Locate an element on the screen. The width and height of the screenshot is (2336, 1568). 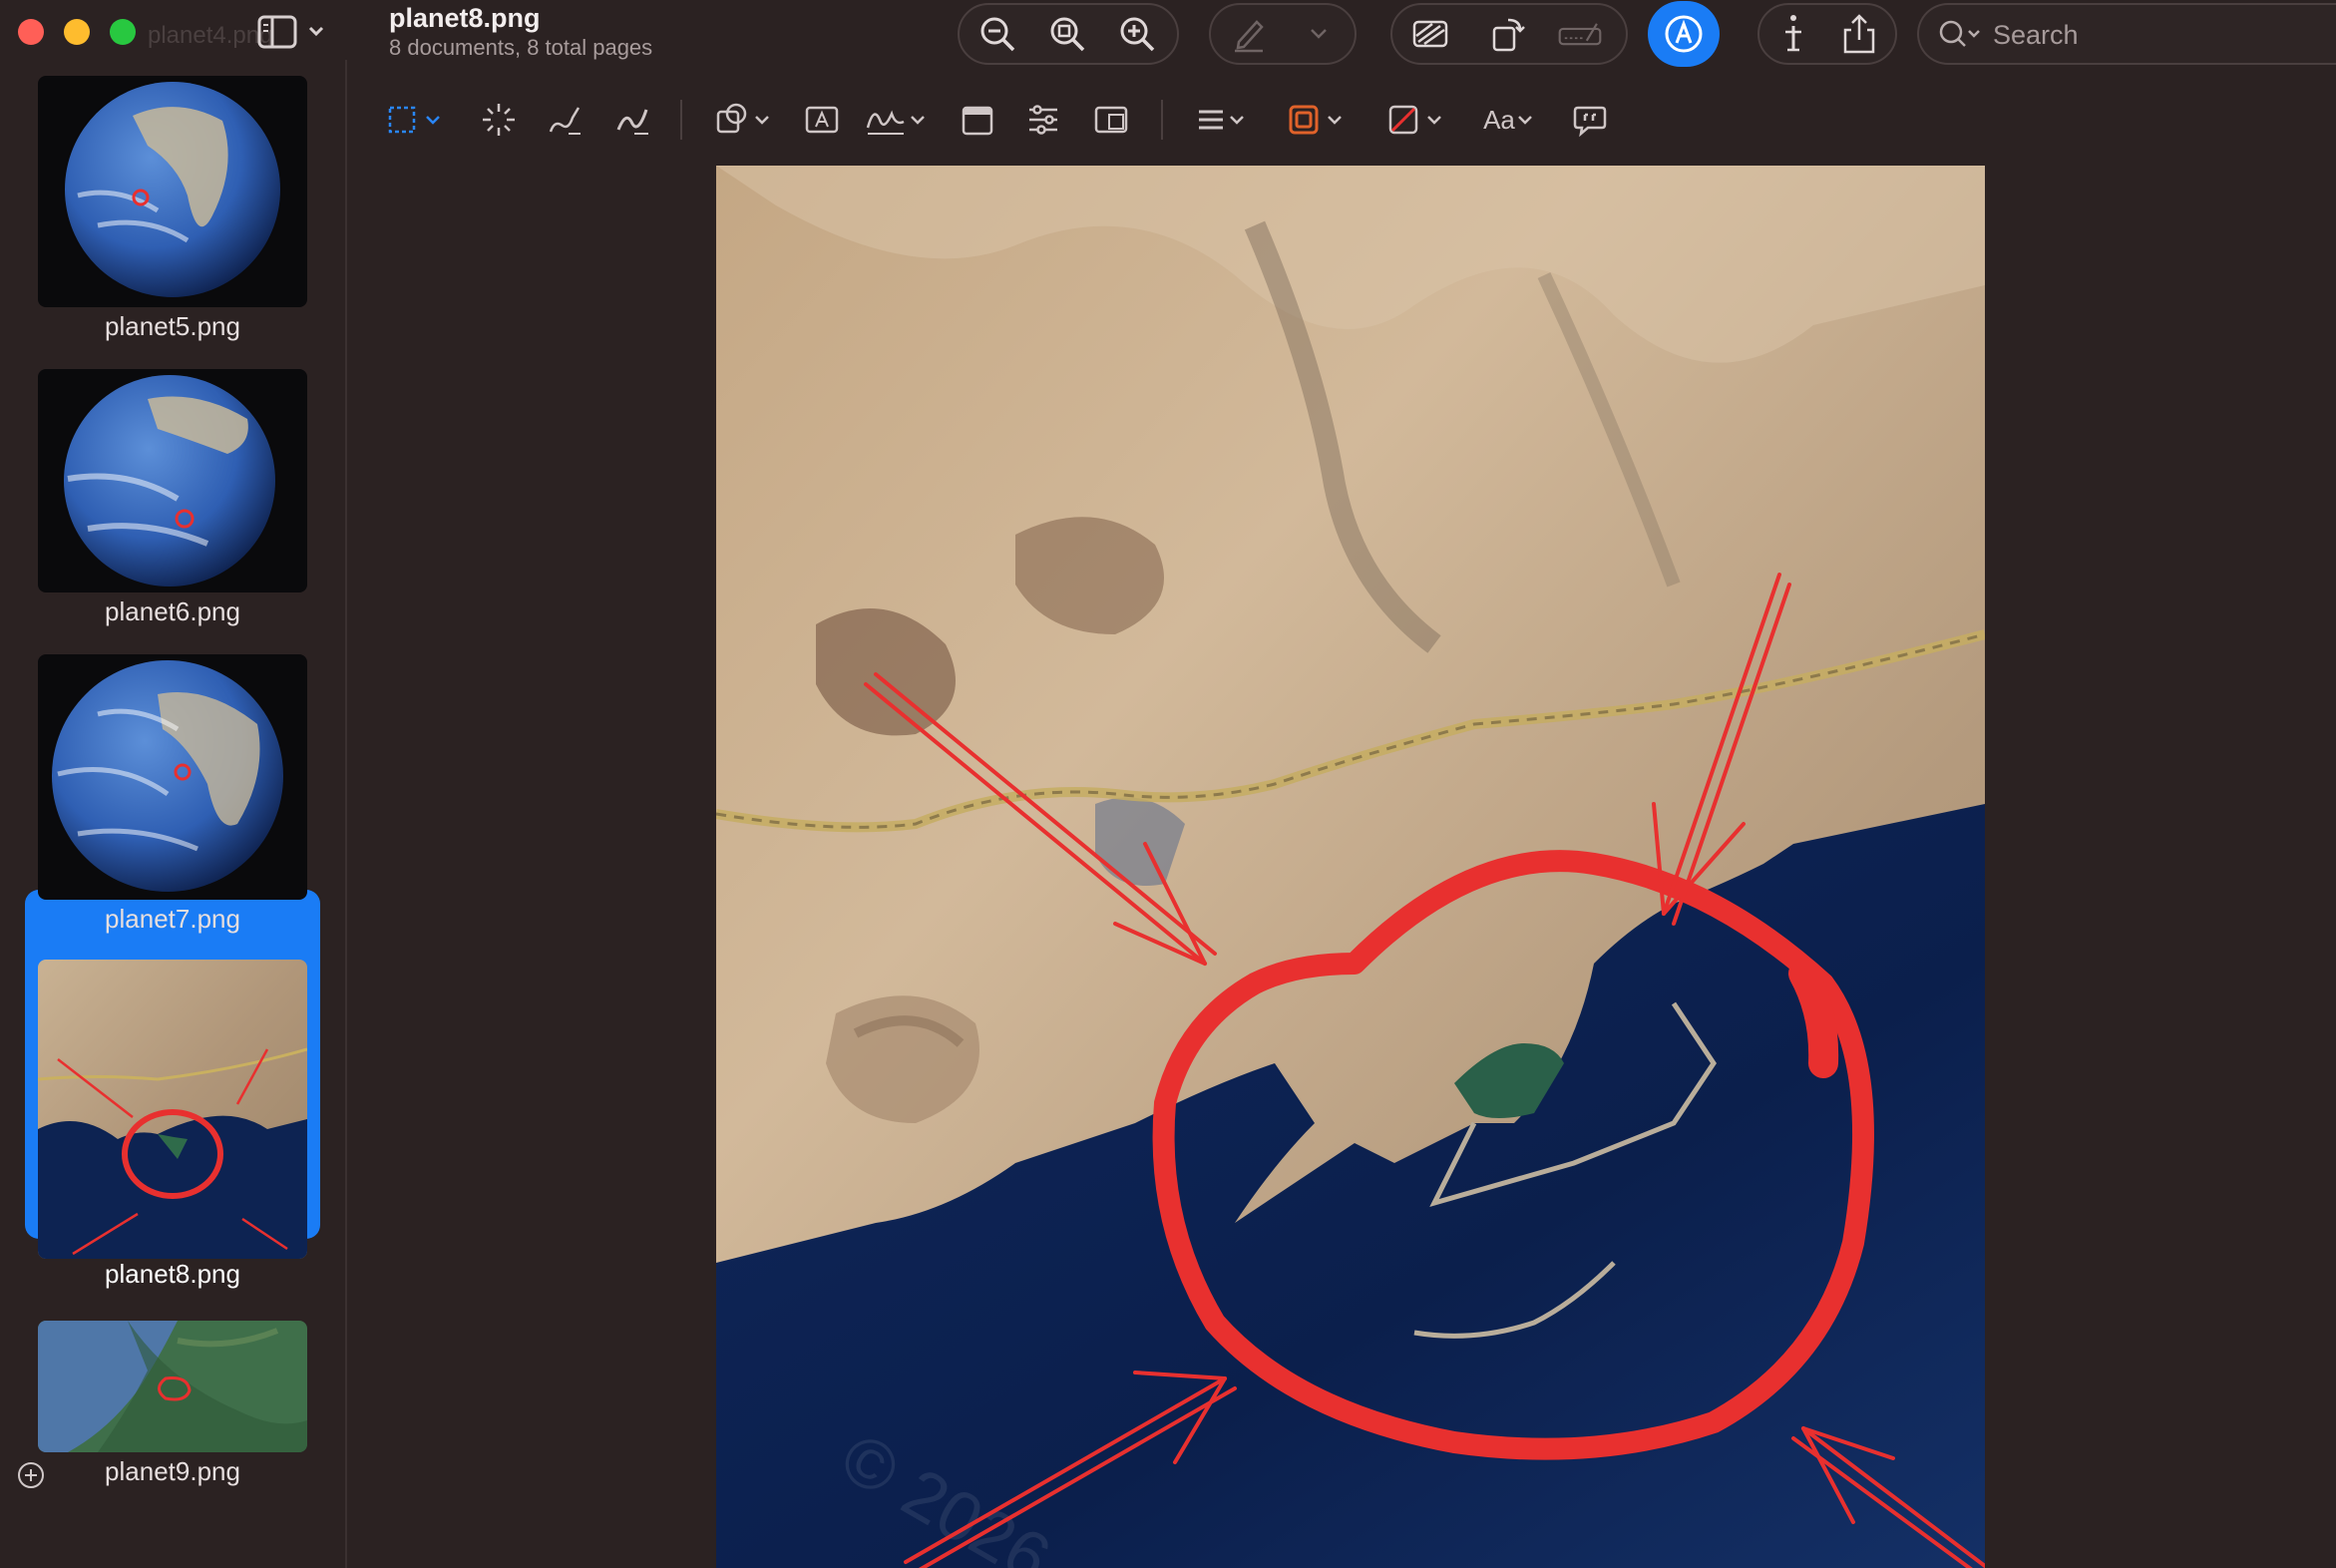
fill-color-icon is located at coordinates (1414, 120).